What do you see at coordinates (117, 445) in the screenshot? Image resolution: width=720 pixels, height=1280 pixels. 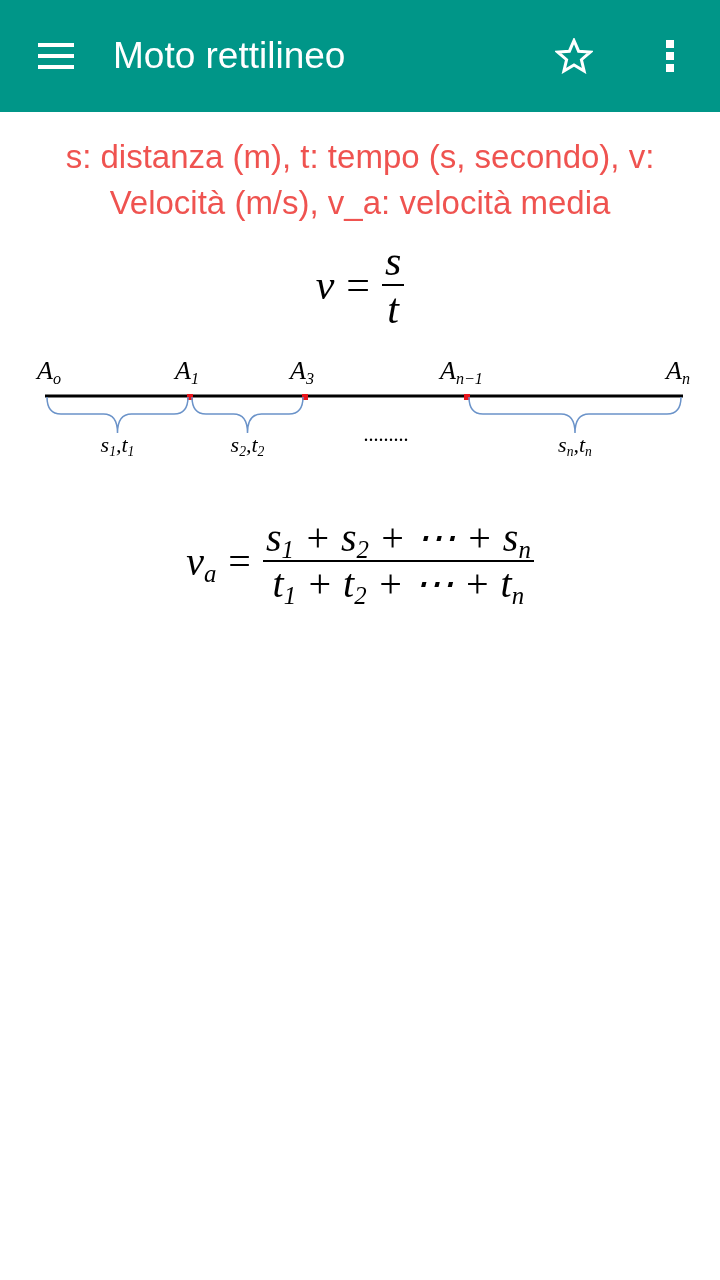 I see `segment-label: s$_{1}$,t$_{1}$` at bounding box center [117, 445].